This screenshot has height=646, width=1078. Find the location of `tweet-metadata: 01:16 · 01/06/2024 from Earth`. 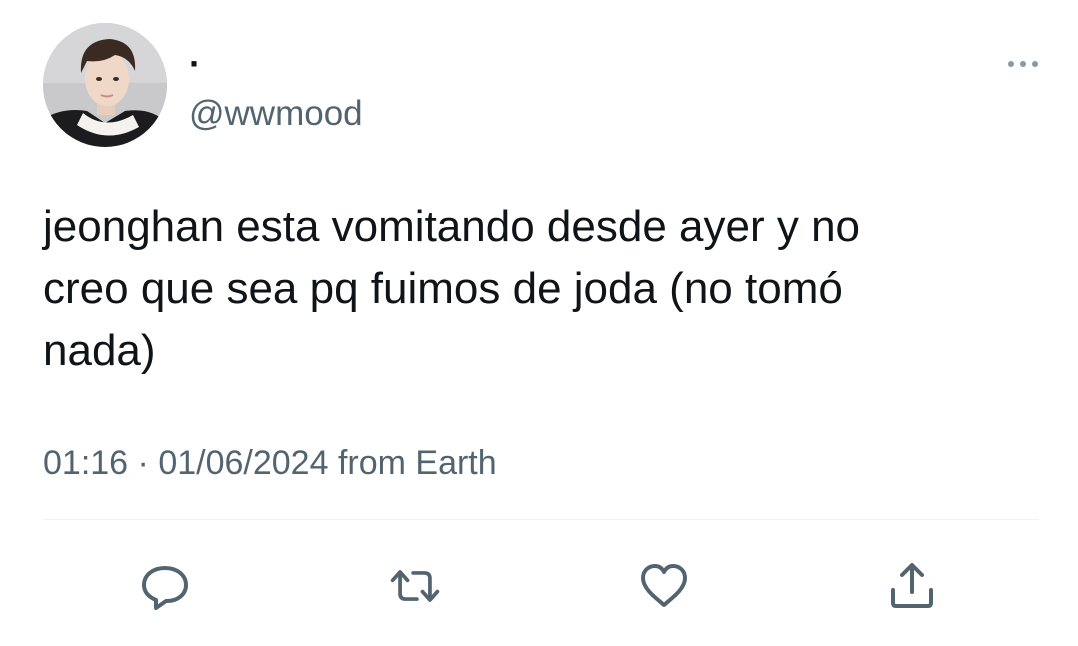

tweet-metadata: 01:16 · 01/06/2024 from Earth is located at coordinates (270, 463).